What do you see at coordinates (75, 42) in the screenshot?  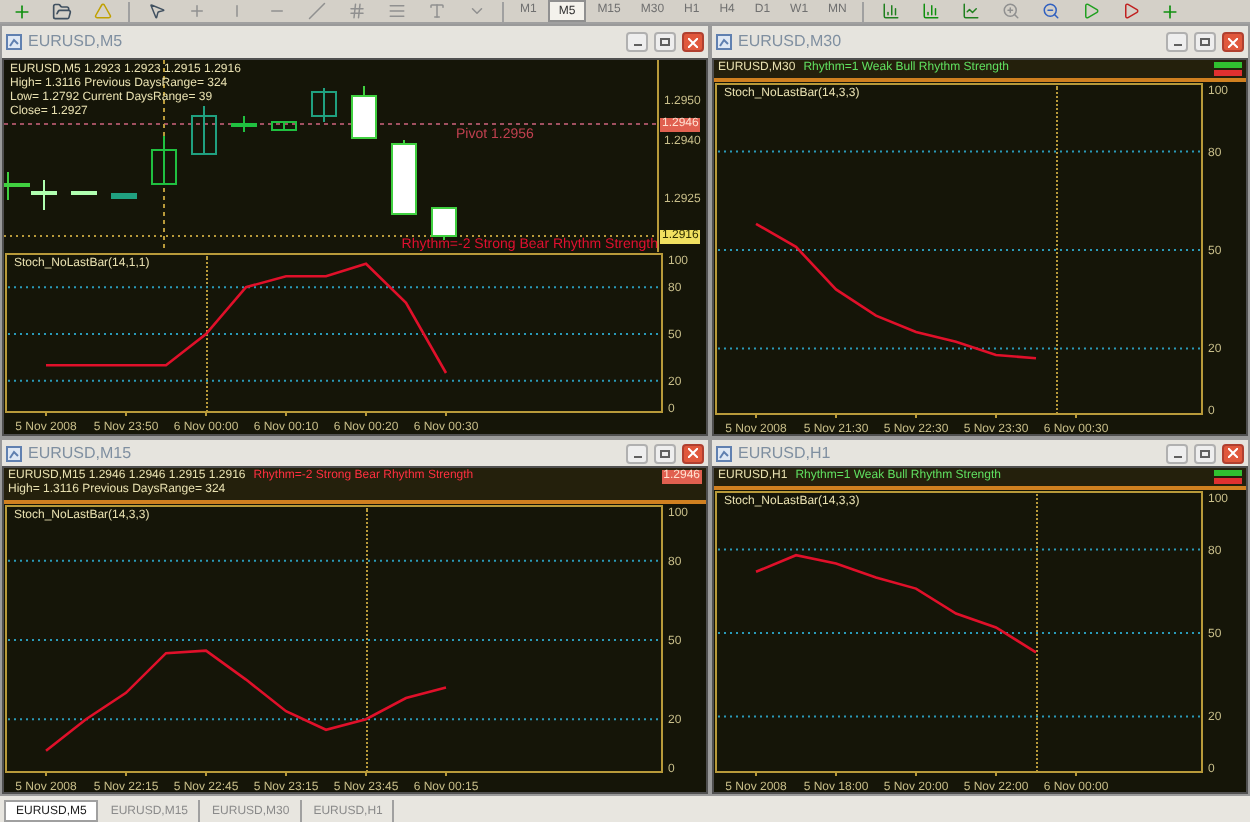 I see `window-title: EURUSD,M5` at bounding box center [75, 42].